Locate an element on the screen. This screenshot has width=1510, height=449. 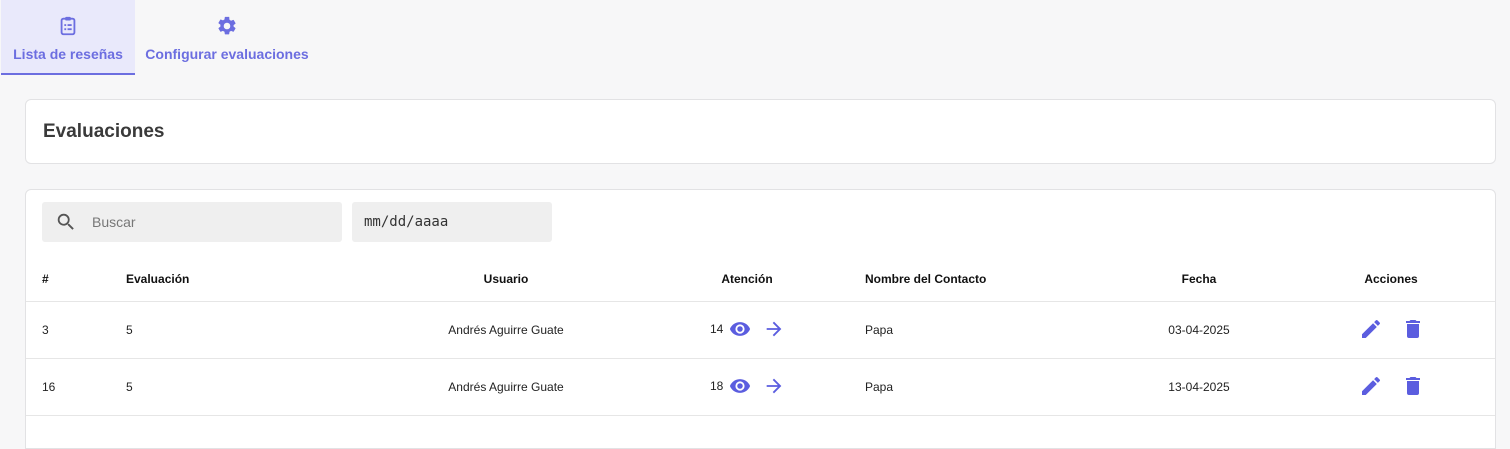
cell-id: 16 is located at coordinates (49, 387).